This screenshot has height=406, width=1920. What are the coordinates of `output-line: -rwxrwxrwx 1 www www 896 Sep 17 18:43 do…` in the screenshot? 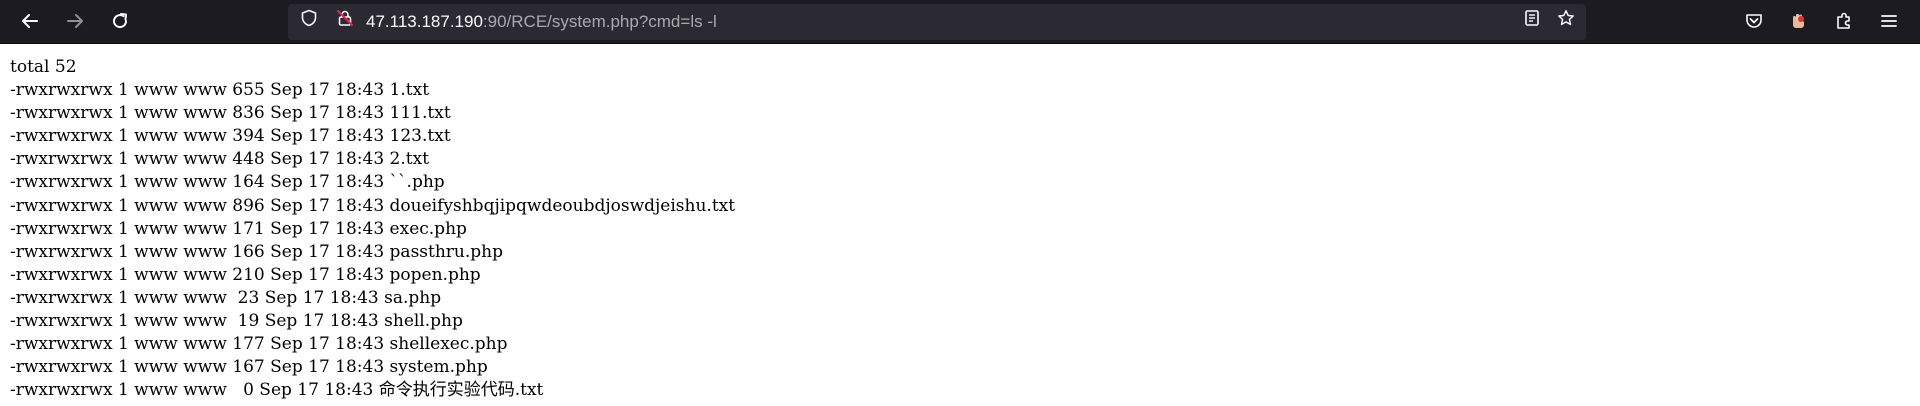 It's located at (373, 205).